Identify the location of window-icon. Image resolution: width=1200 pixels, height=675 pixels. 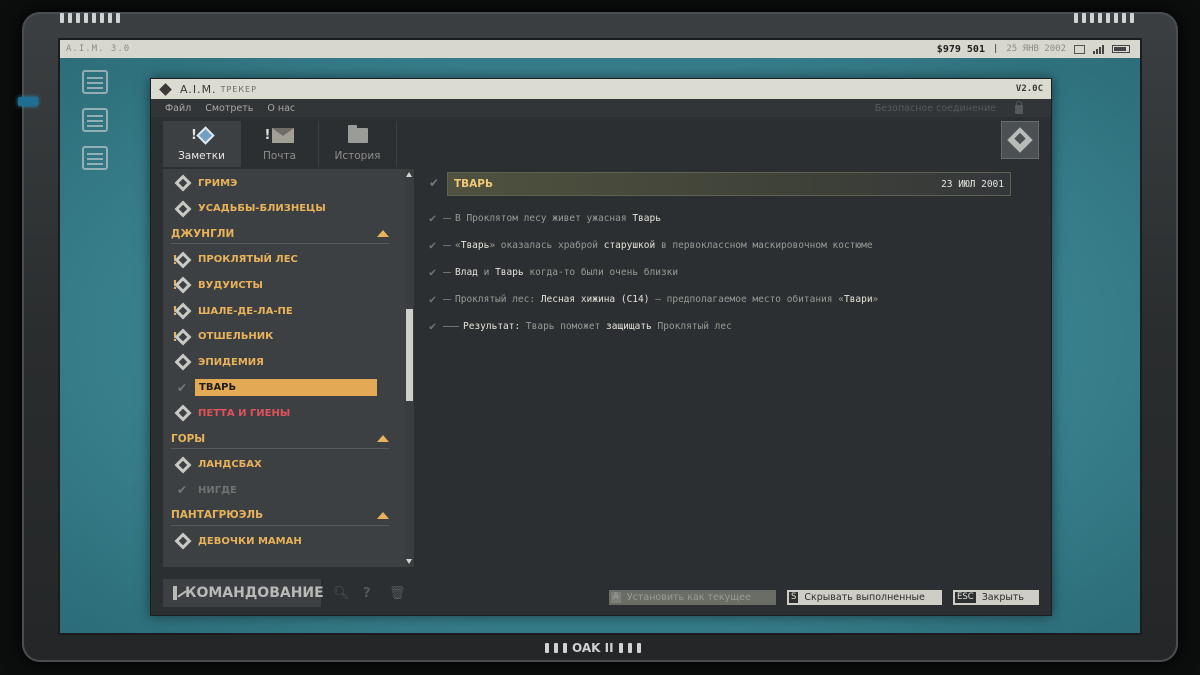
(1079, 49).